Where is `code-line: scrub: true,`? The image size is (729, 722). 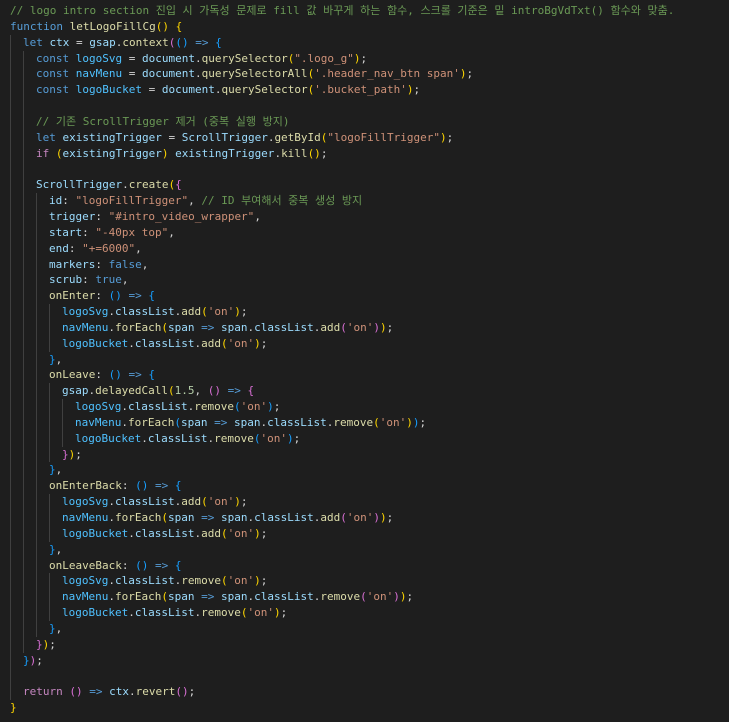 code-line: scrub: true, is located at coordinates (364, 280).